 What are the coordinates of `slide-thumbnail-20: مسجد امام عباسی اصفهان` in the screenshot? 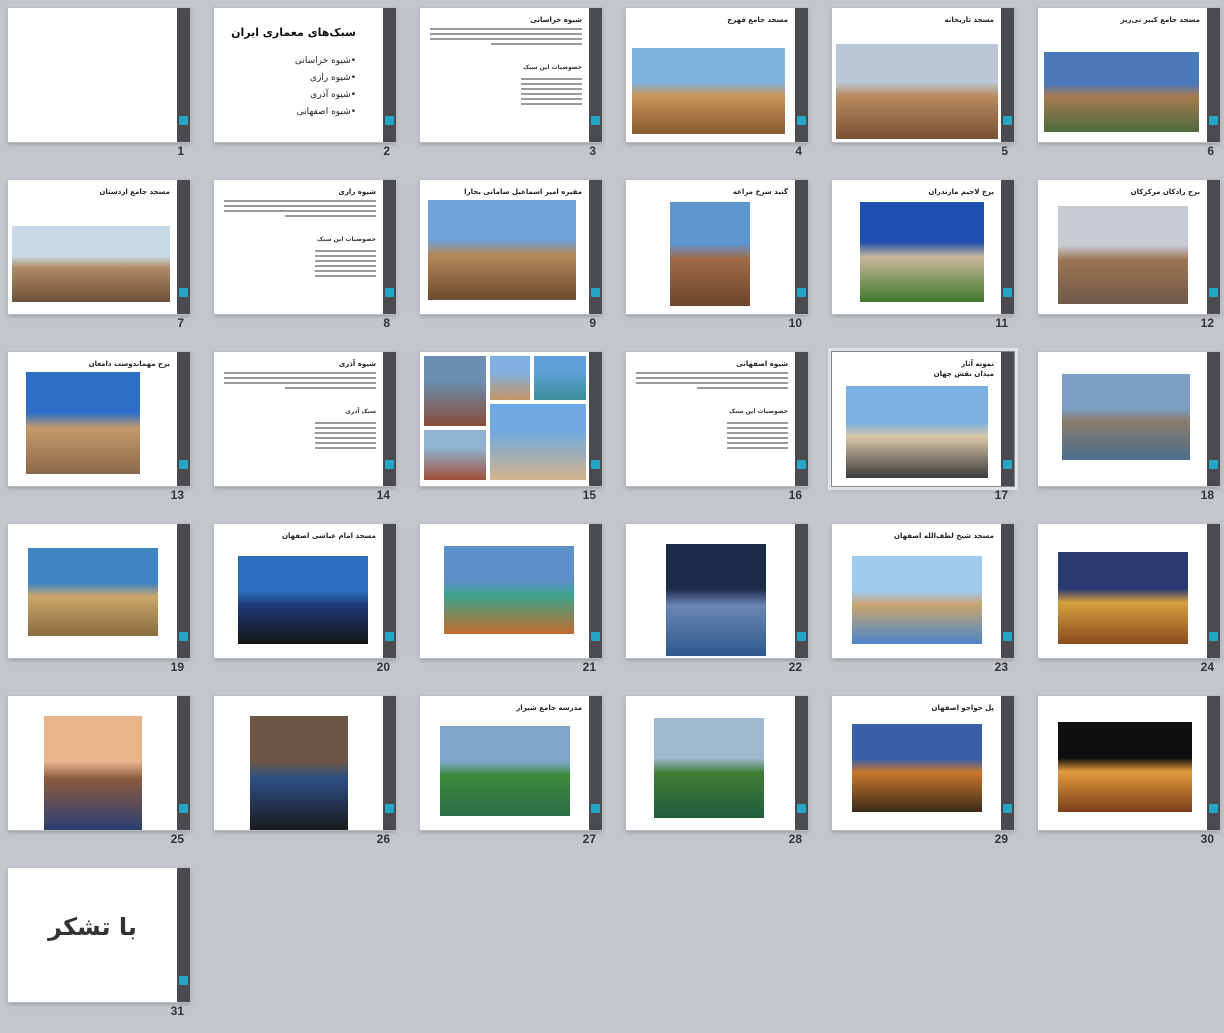 It's located at (305, 591).